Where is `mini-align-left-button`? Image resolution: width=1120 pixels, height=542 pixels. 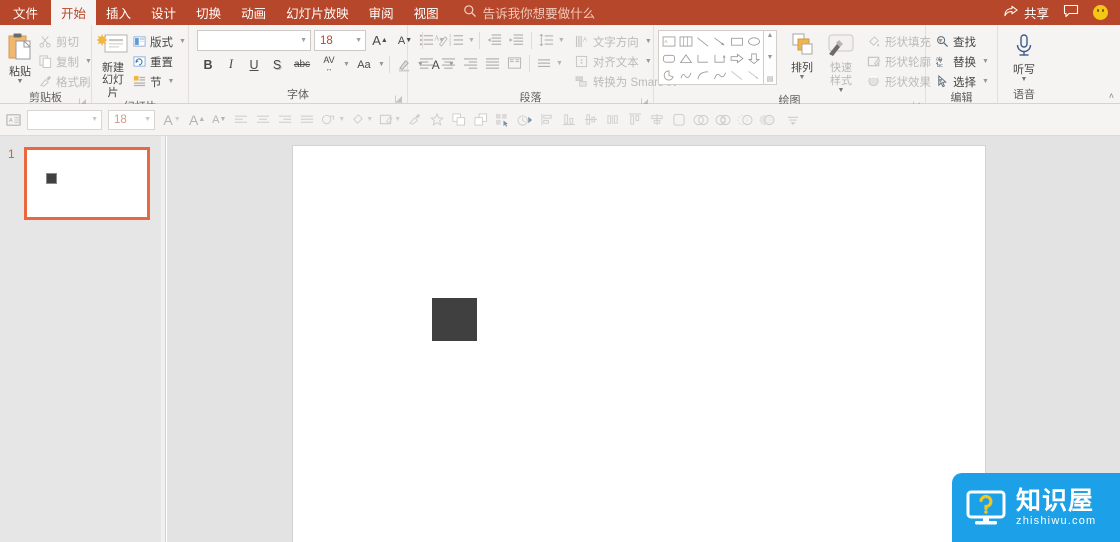
mini-align-left-button is located at coordinates (241, 120).